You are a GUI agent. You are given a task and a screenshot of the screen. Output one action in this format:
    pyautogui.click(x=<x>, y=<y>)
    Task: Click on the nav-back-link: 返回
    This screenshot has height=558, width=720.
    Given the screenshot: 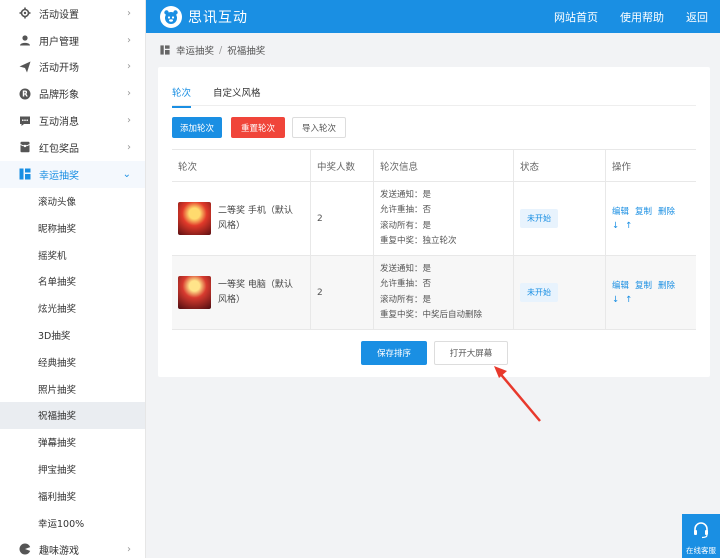 What is the action you would take?
    pyautogui.click(x=697, y=17)
    